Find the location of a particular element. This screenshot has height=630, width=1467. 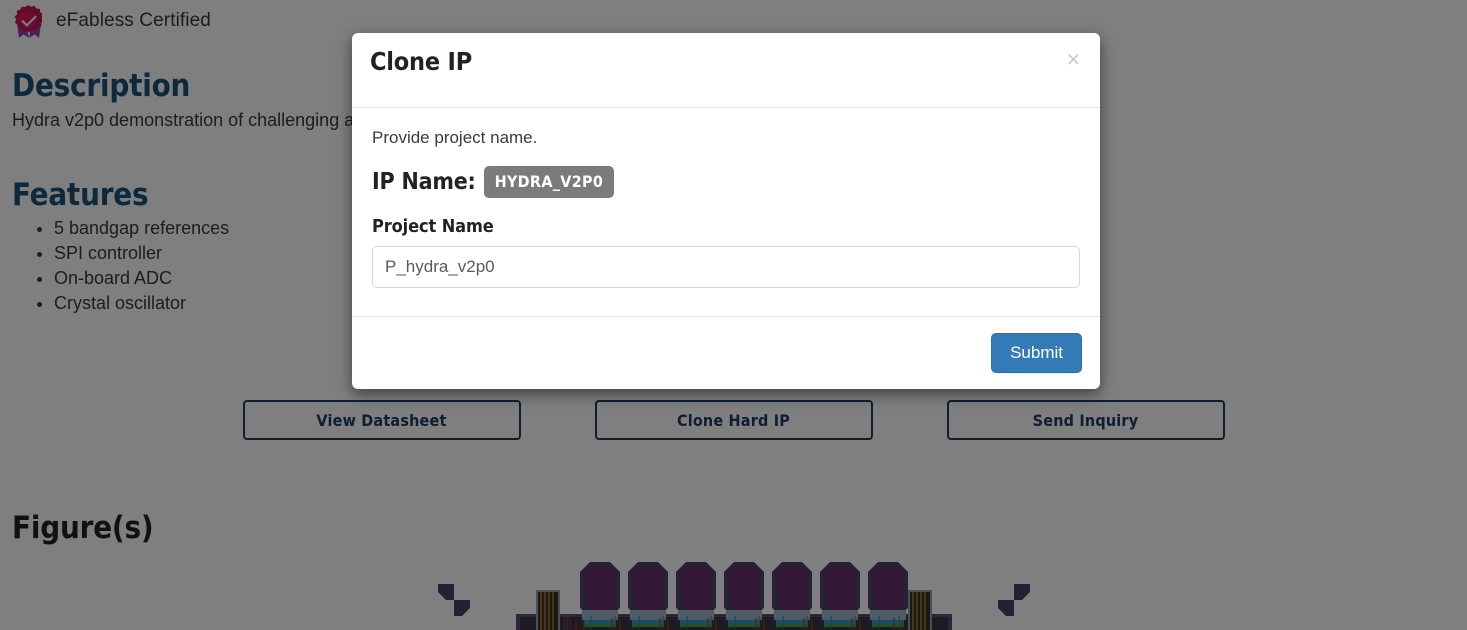

project-name-input is located at coordinates (726, 267).